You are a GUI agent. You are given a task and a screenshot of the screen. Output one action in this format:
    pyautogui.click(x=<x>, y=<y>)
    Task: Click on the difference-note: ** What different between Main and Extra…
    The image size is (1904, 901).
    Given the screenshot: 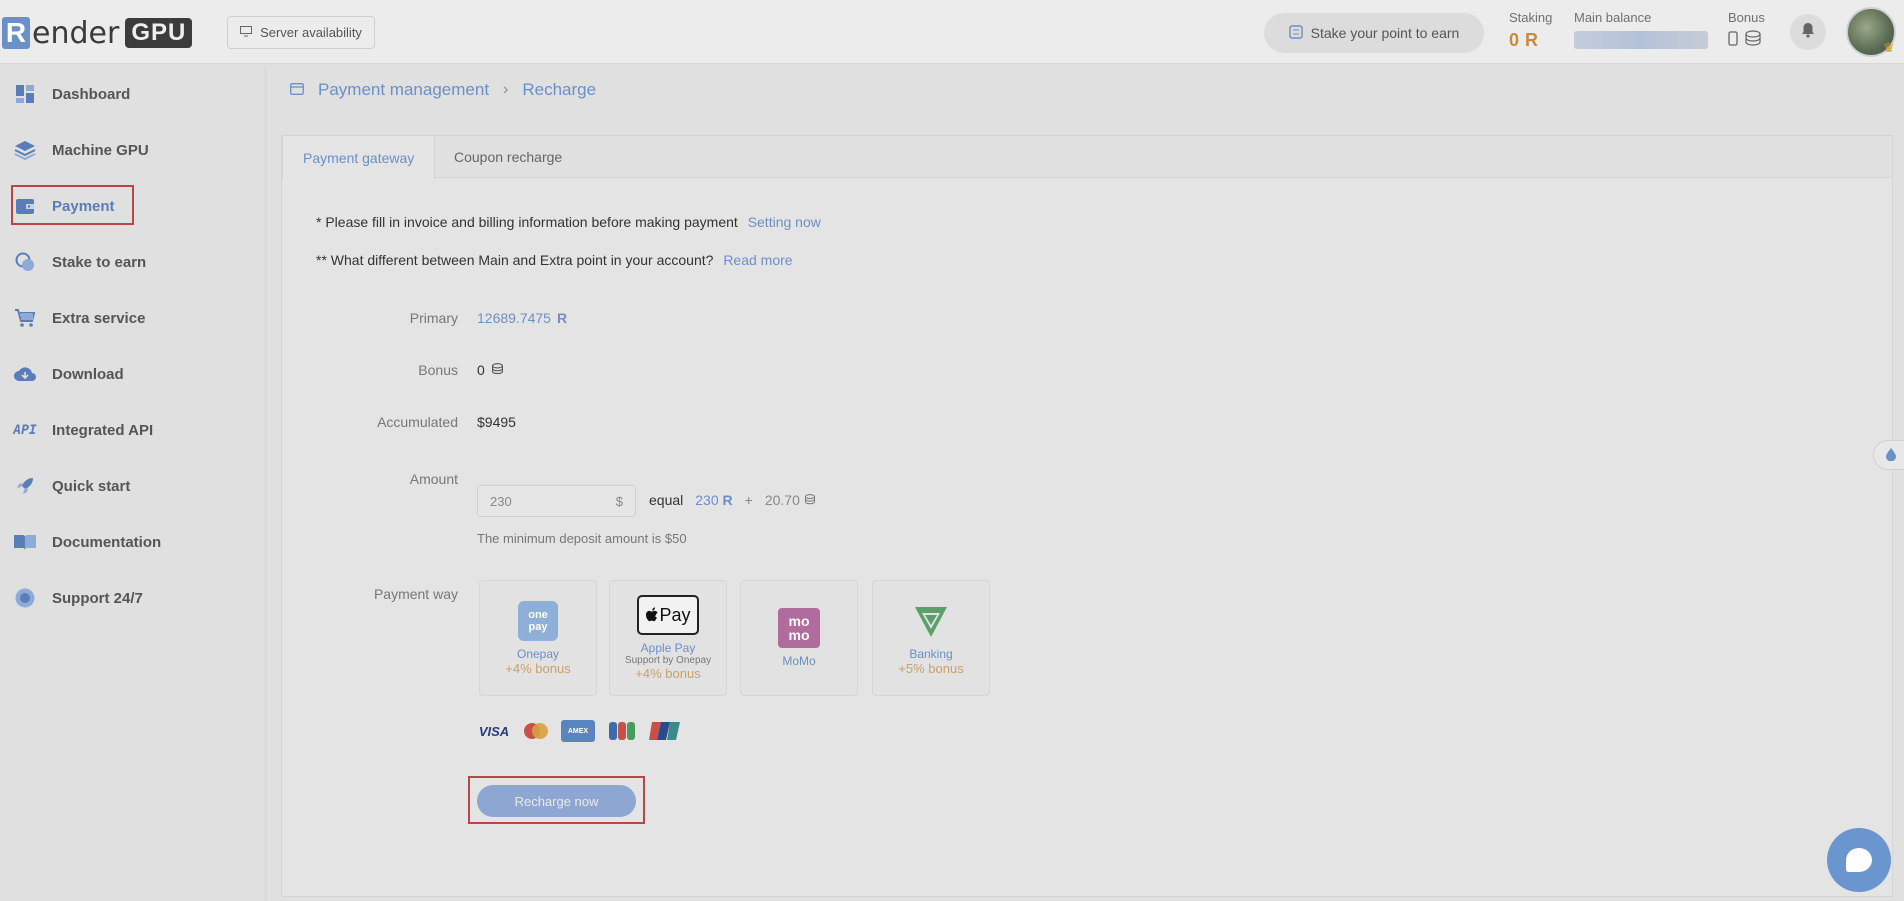 What is the action you would take?
    pyautogui.click(x=554, y=260)
    